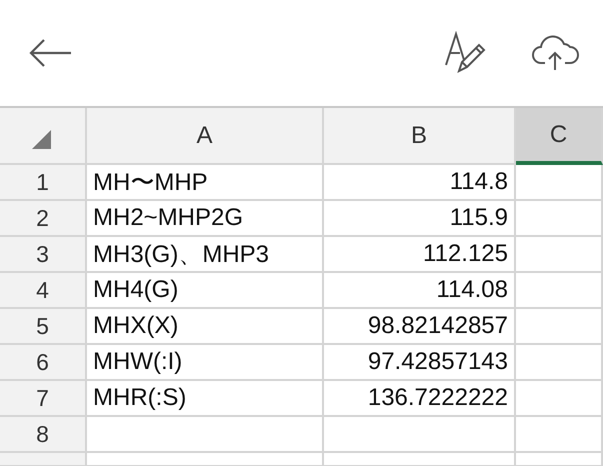  Describe the element at coordinates (205, 327) in the screenshot. I see `table-cell: MHX(X)` at that location.